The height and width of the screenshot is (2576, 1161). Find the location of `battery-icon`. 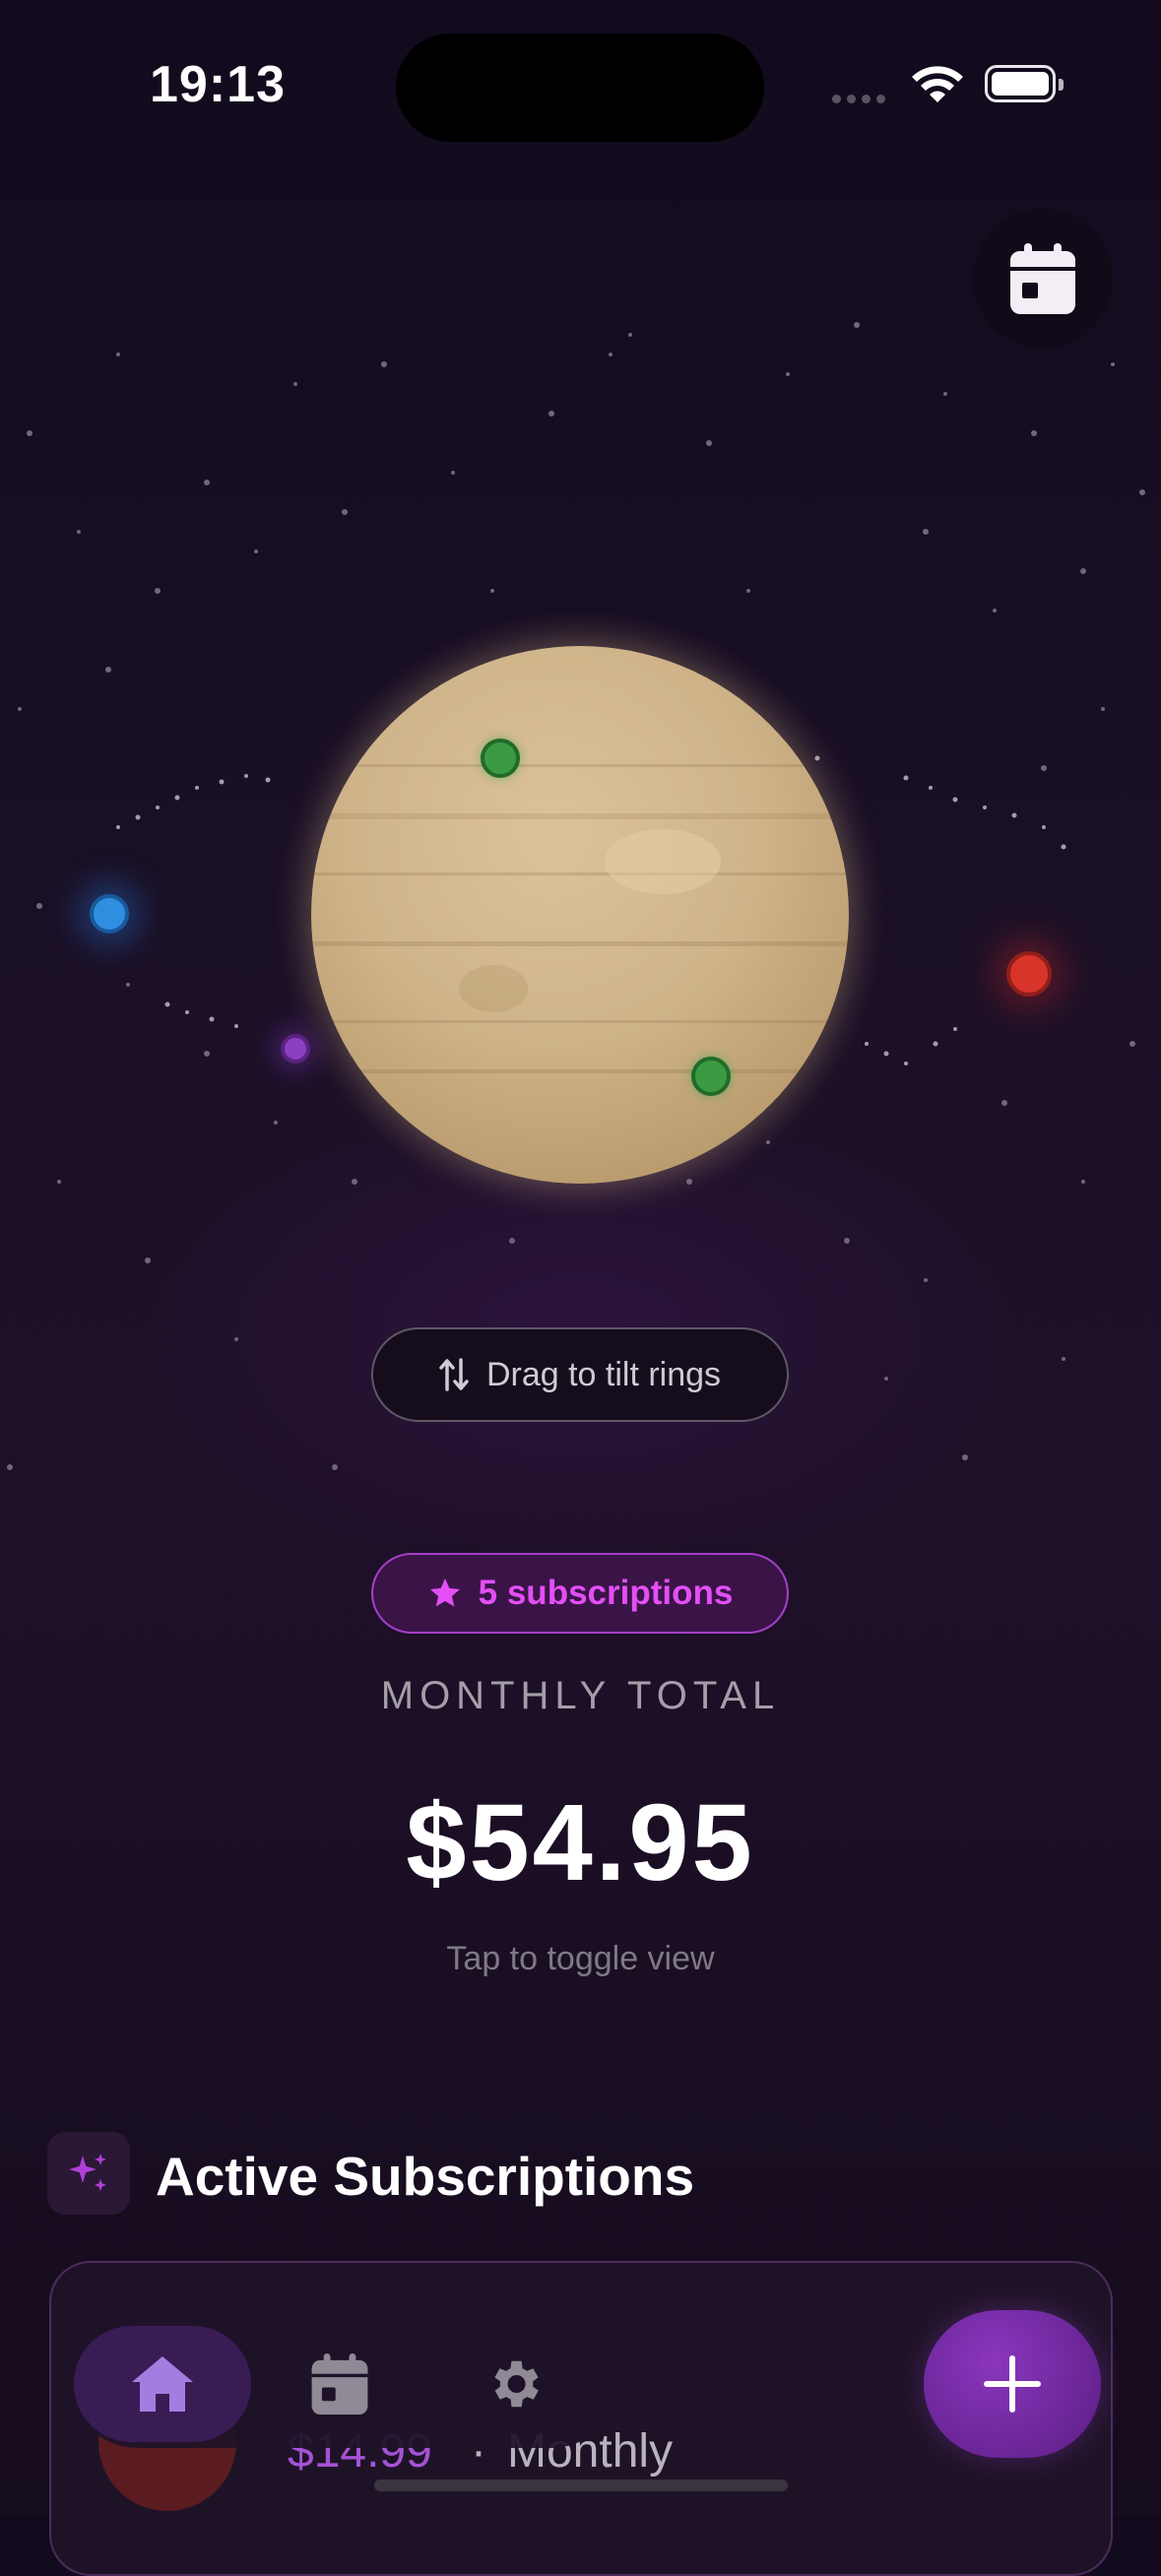

battery-icon is located at coordinates (1024, 83).